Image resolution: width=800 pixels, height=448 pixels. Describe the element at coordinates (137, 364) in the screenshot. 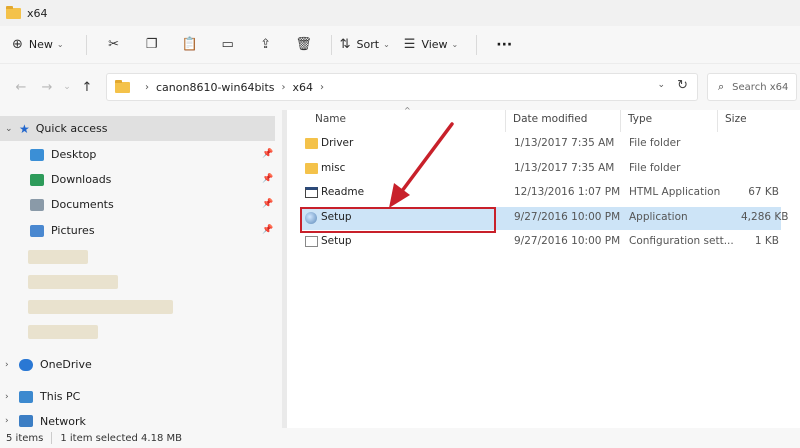

I see `sidebar-item-onedrive: › OneDrive` at that location.